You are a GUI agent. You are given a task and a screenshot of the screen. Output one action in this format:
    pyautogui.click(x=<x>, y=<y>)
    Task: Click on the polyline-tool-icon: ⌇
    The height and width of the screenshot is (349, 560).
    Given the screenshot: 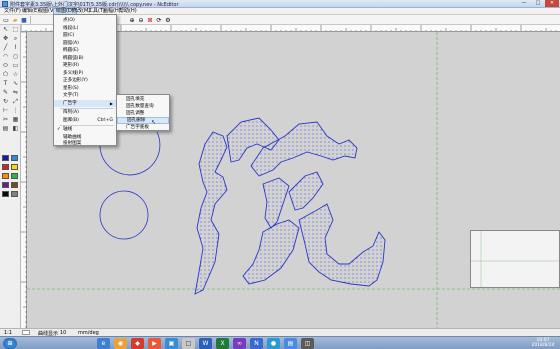 What is the action you would take?
    pyautogui.click(x=15, y=48)
    